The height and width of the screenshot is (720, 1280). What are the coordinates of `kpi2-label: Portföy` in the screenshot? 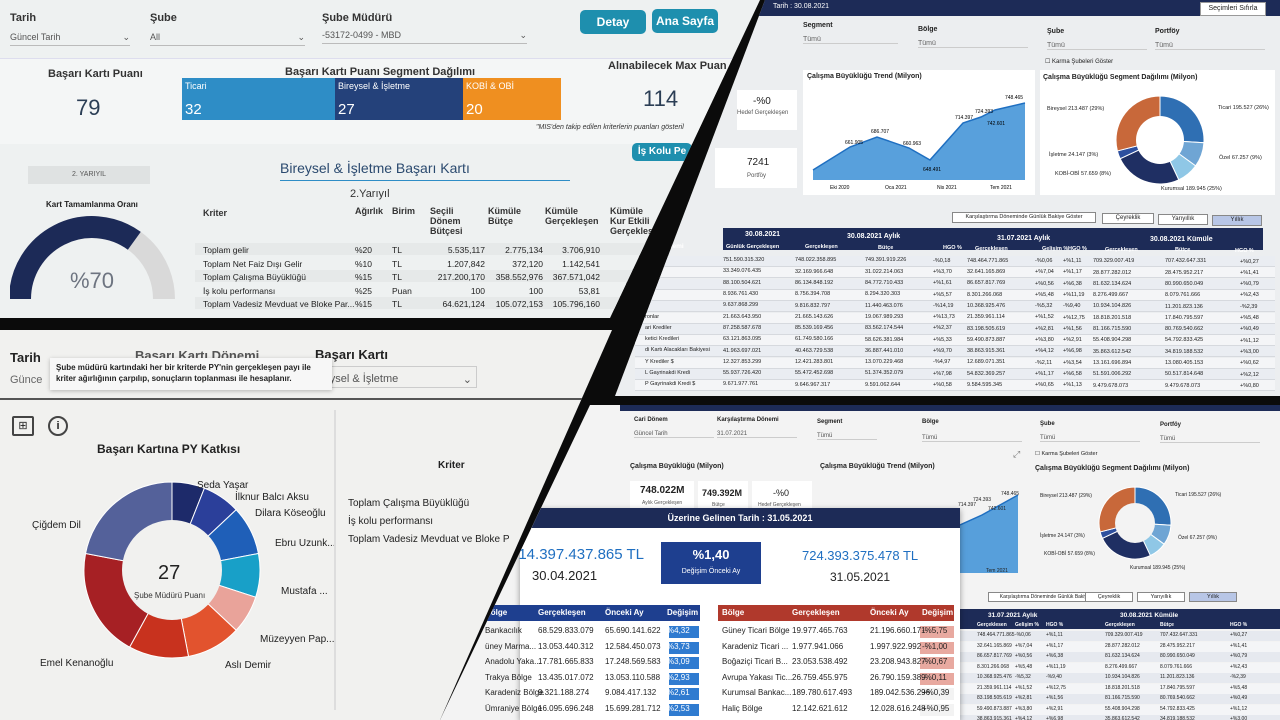 It's located at (757, 176).